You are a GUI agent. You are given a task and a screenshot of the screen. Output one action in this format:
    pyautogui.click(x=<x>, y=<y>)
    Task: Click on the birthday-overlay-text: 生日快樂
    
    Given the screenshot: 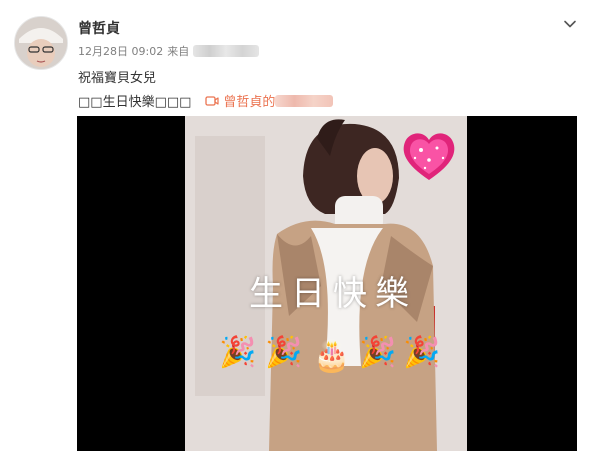 What is the action you would take?
    pyautogui.click(x=333, y=294)
    